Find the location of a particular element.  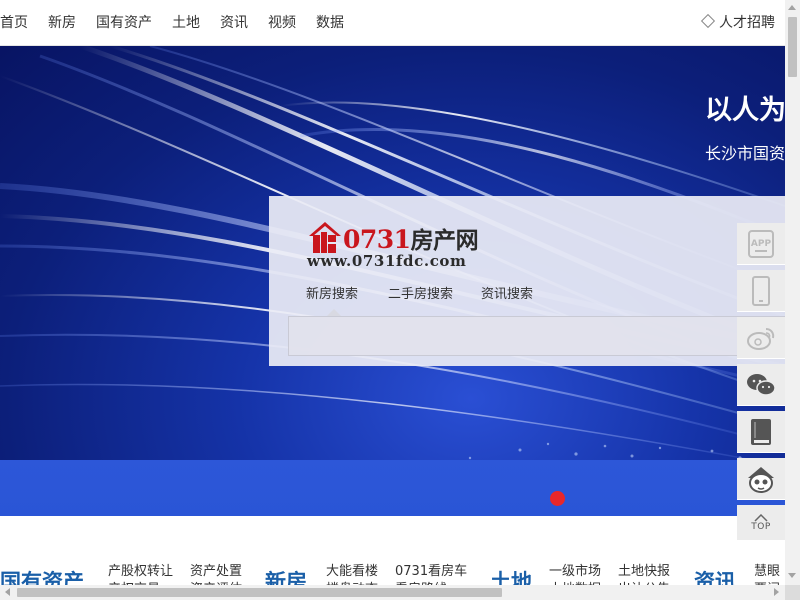

weibo-icon is located at coordinates (761, 338).